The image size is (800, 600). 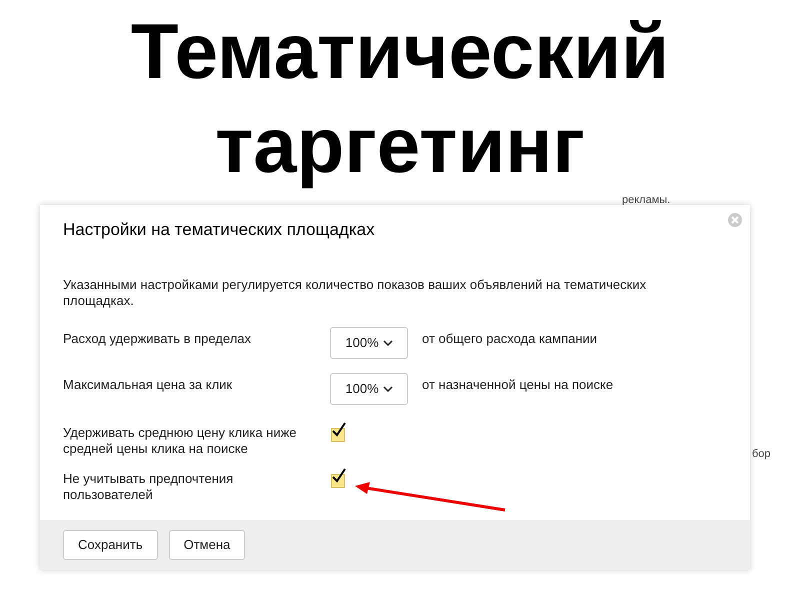 I want to click on setting-label: Максимальная цена за клик, so click(x=148, y=385).